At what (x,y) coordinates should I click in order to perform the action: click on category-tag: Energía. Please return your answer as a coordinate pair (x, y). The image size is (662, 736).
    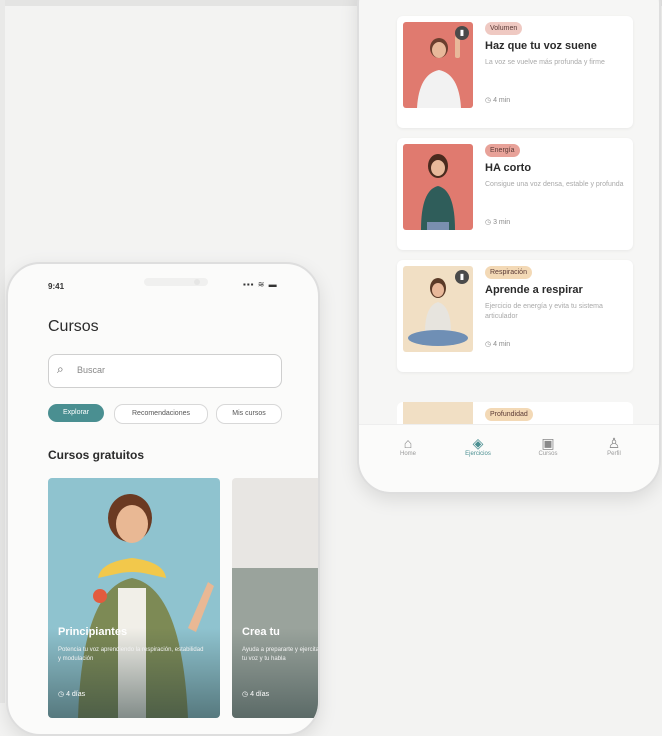
    Looking at the image, I should click on (502, 150).